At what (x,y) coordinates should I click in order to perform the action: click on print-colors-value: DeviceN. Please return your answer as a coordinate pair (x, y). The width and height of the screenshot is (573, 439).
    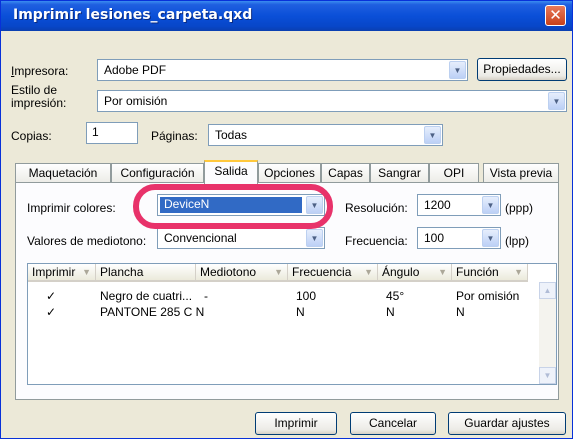
    Looking at the image, I should click on (231, 205).